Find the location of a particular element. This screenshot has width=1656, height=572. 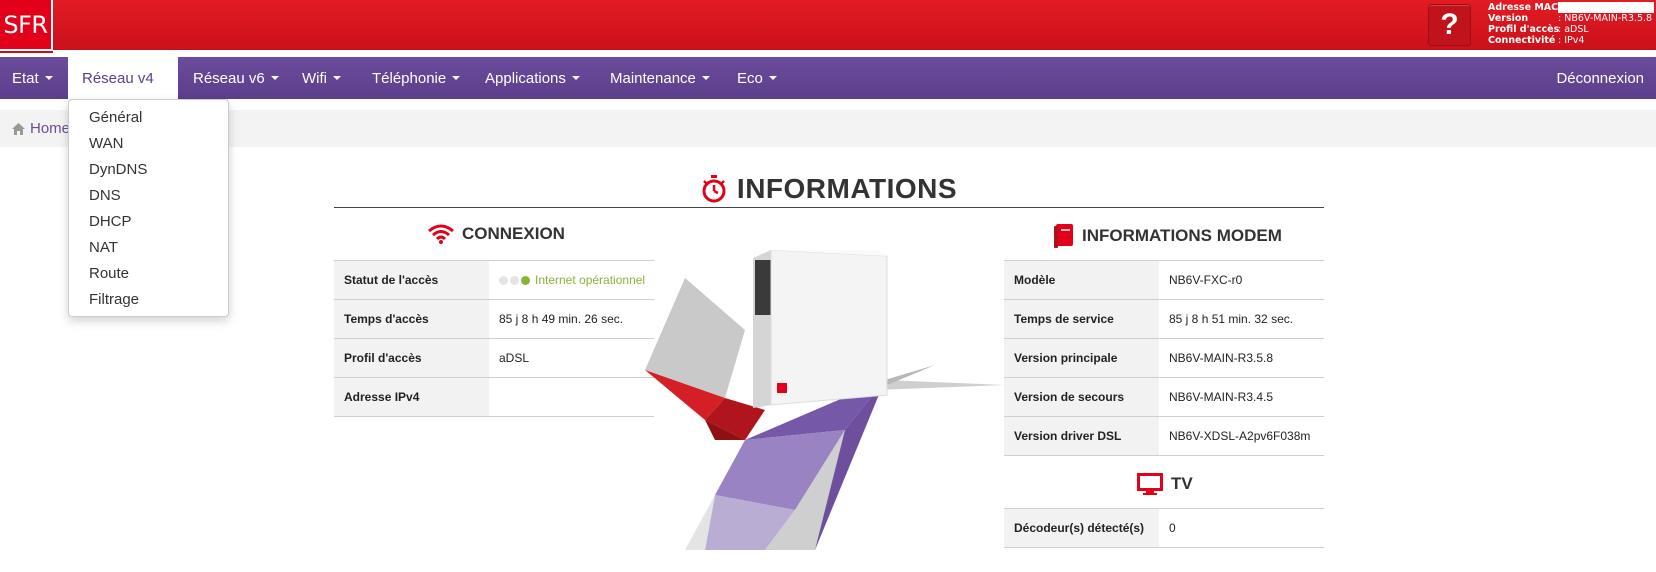

table-row: Profil d'accès aDSL is located at coordinates (494, 358).